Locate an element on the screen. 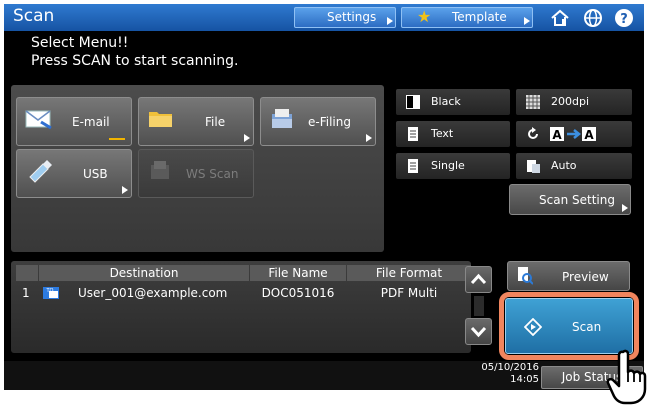 The image size is (652, 405). column-header-file-format: File Format is located at coordinates (409, 273).